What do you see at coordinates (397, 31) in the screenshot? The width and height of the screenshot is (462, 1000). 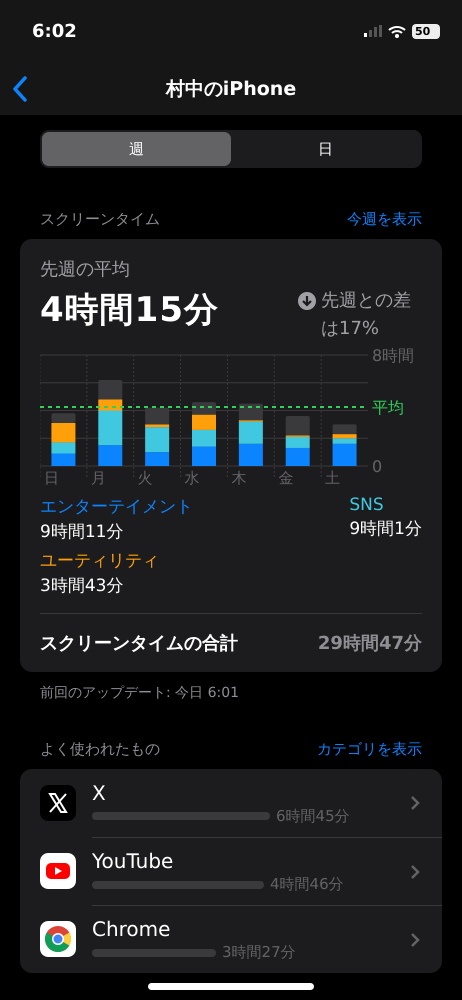 I see `wifi-icon` at bounding box center [397, 31].